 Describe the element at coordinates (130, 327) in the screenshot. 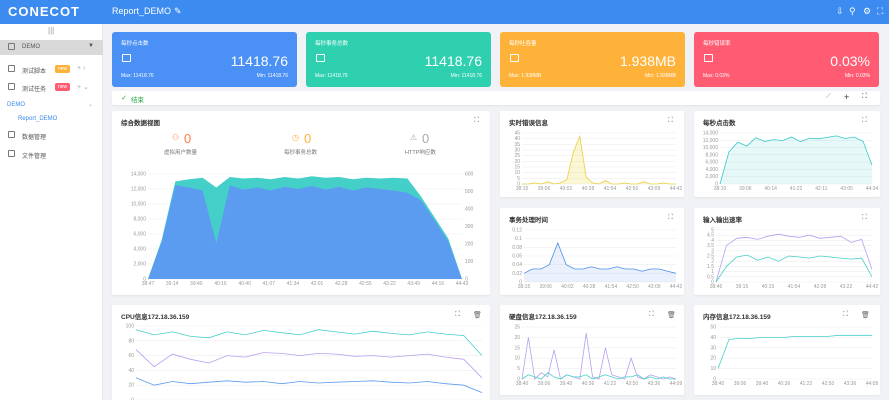

I see `y-tick-label: 100` at that location.